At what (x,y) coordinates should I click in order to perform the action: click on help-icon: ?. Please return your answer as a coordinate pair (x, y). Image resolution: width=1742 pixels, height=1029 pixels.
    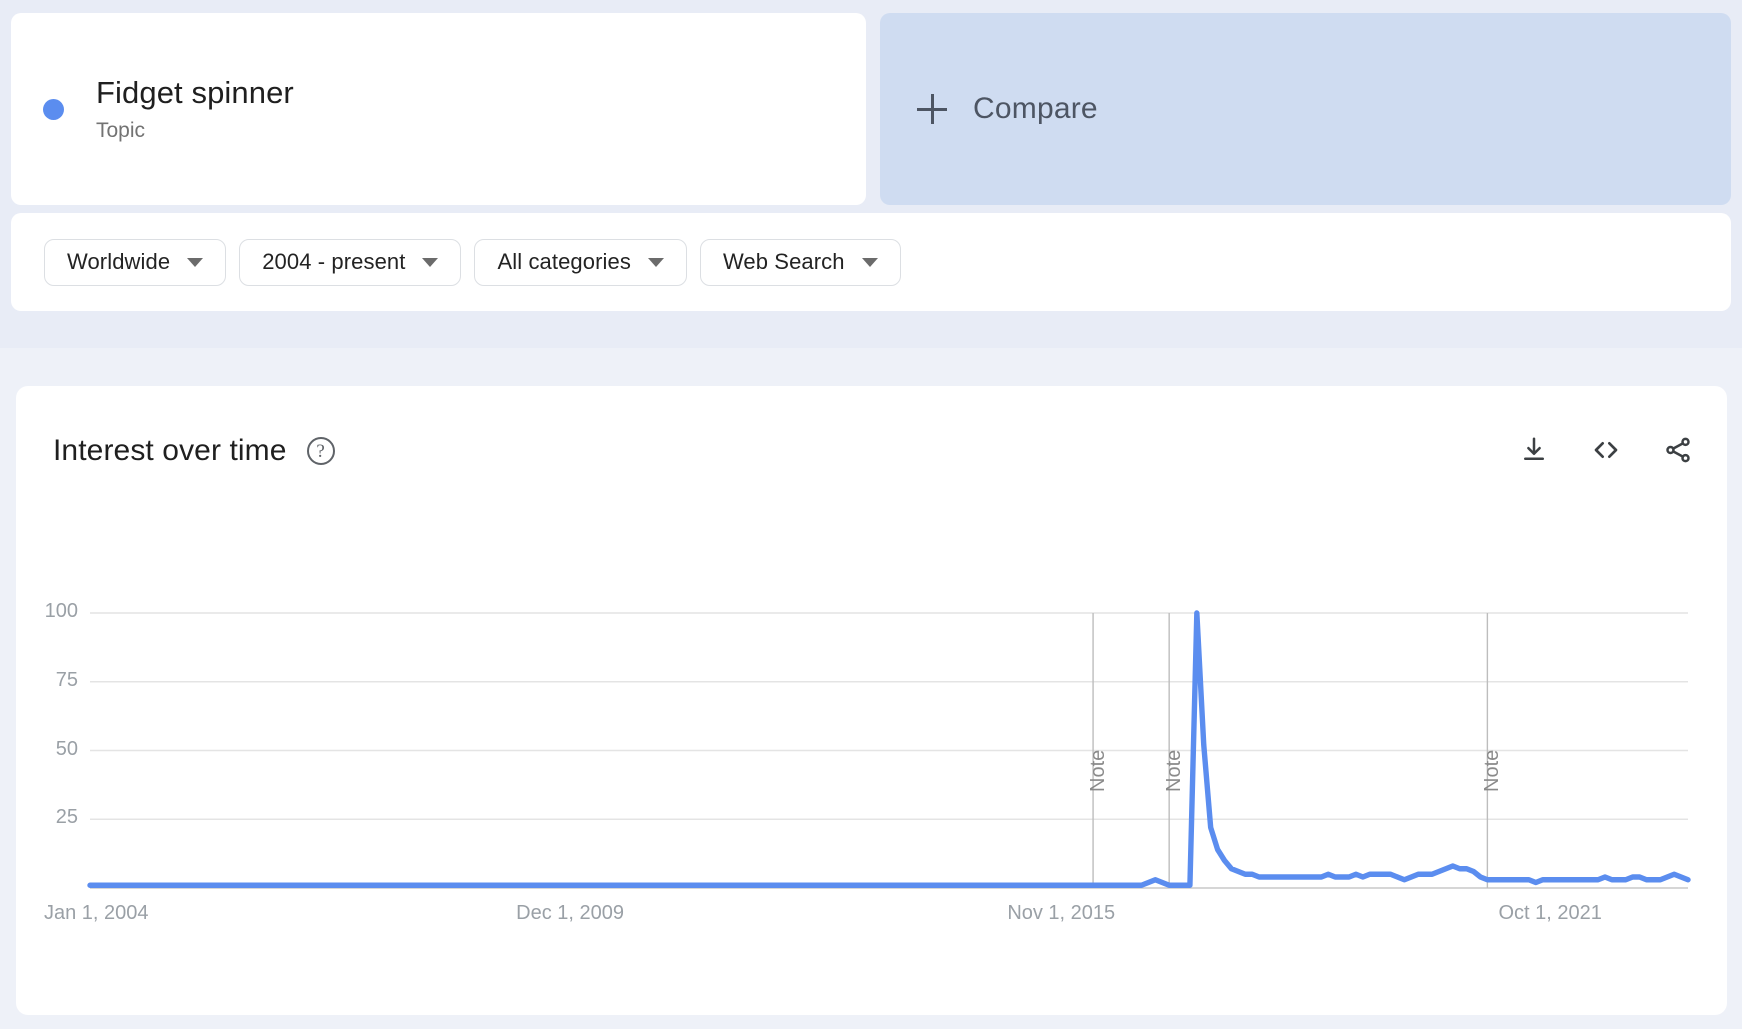
    Looking at the image, I should click on (320, 451).